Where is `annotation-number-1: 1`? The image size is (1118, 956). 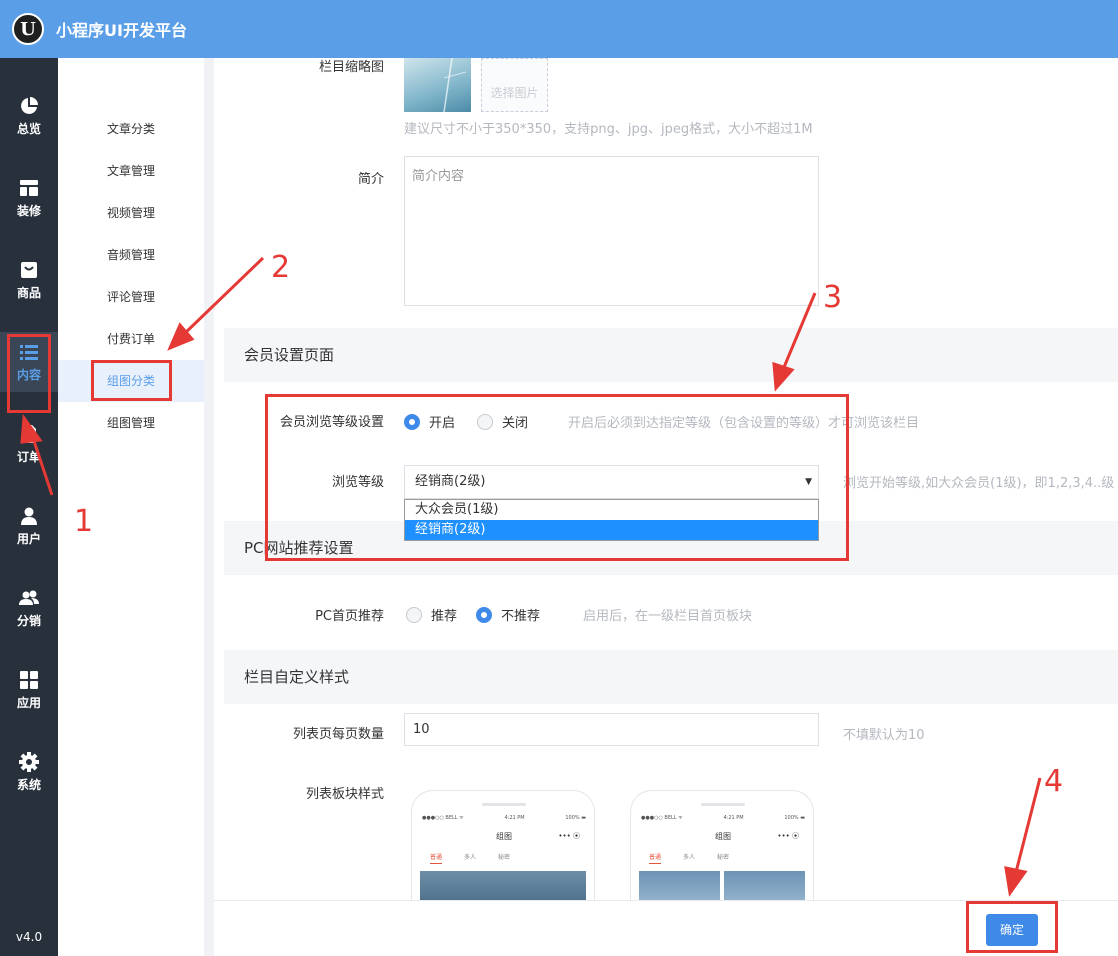
annotation-number-1: 1 is located at coordinates (84, 521).